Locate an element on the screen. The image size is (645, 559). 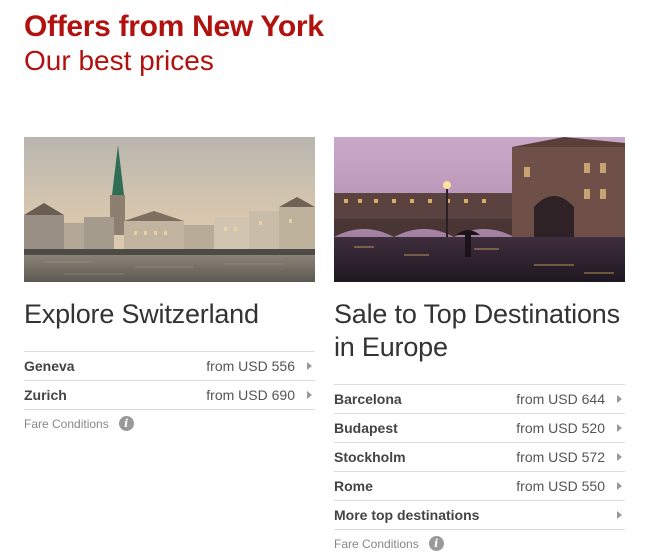
price-list: Geneva from USD 556 Zurich from USD 690 is located at coordinates (169, 380).